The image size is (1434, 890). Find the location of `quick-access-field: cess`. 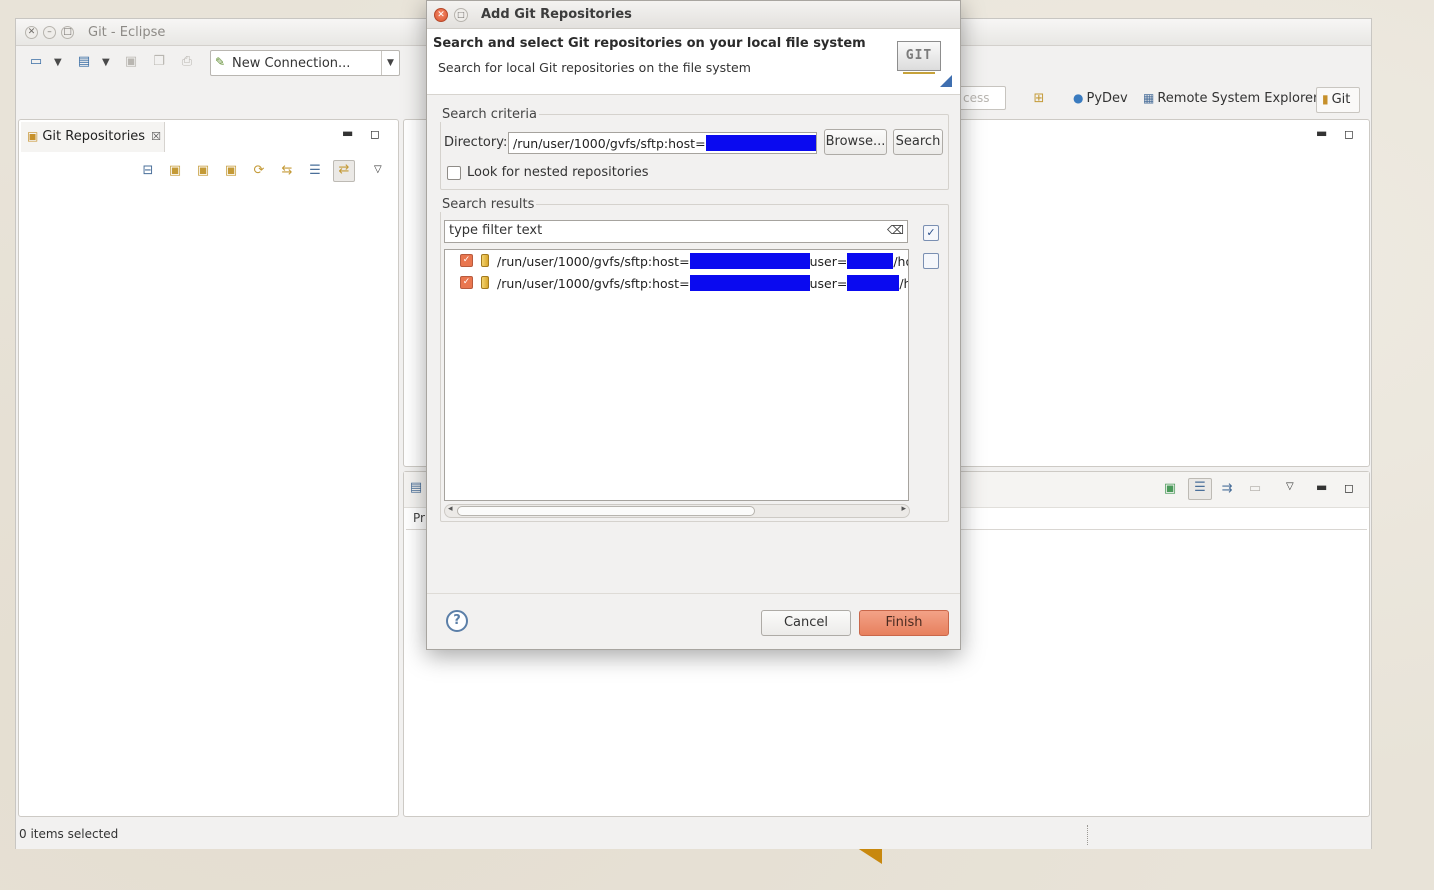

quick-access-field: cess is located at coordinates (980, 98).